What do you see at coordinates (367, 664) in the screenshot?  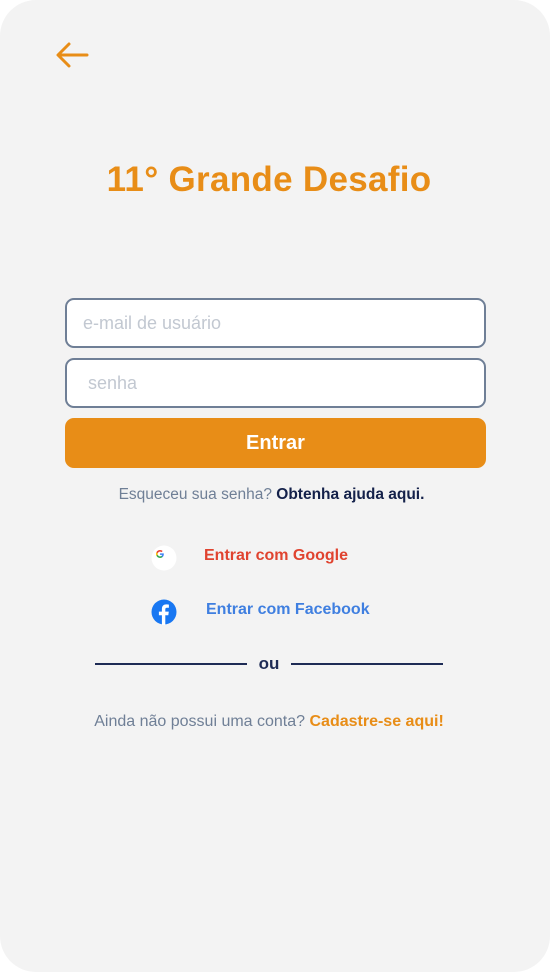 I see `divider-line-right` at bounding box center [367, 664].